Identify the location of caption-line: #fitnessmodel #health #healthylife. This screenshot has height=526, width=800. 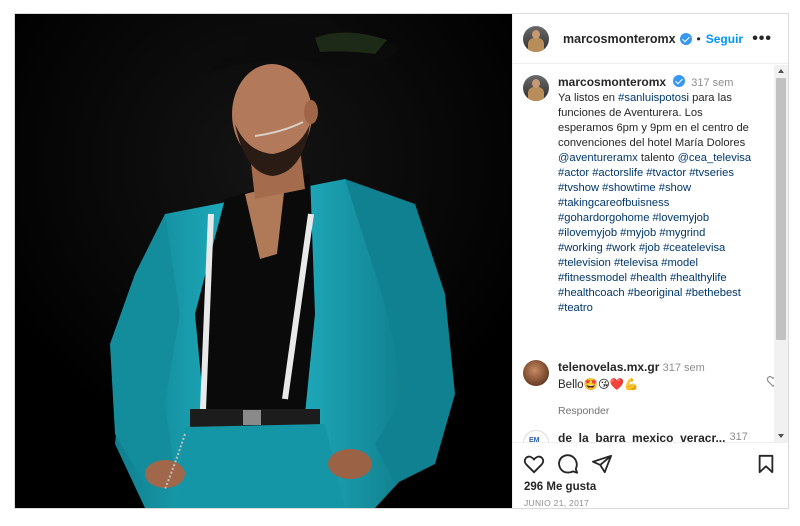
(669, 278).